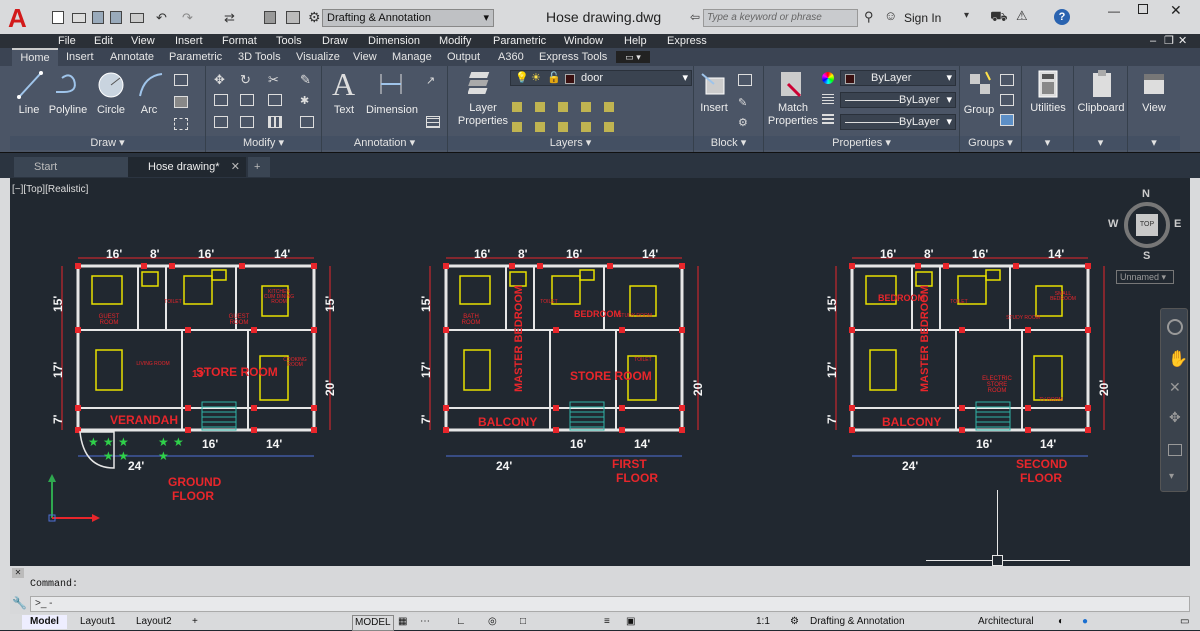  I want to click on hatch-icon, so click(181, 102).